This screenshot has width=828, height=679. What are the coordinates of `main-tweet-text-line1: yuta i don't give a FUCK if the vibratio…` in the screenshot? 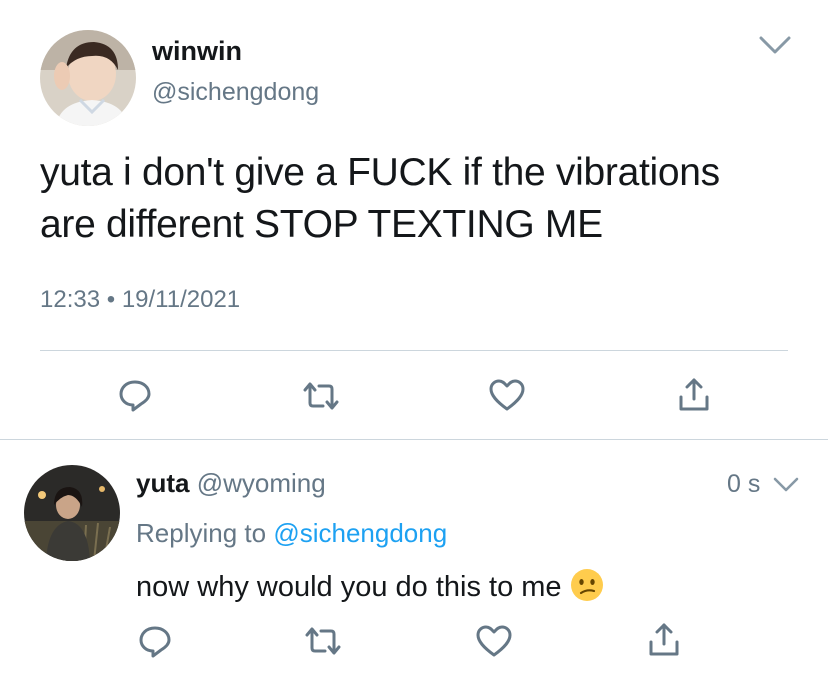 It's located at (380, 172).